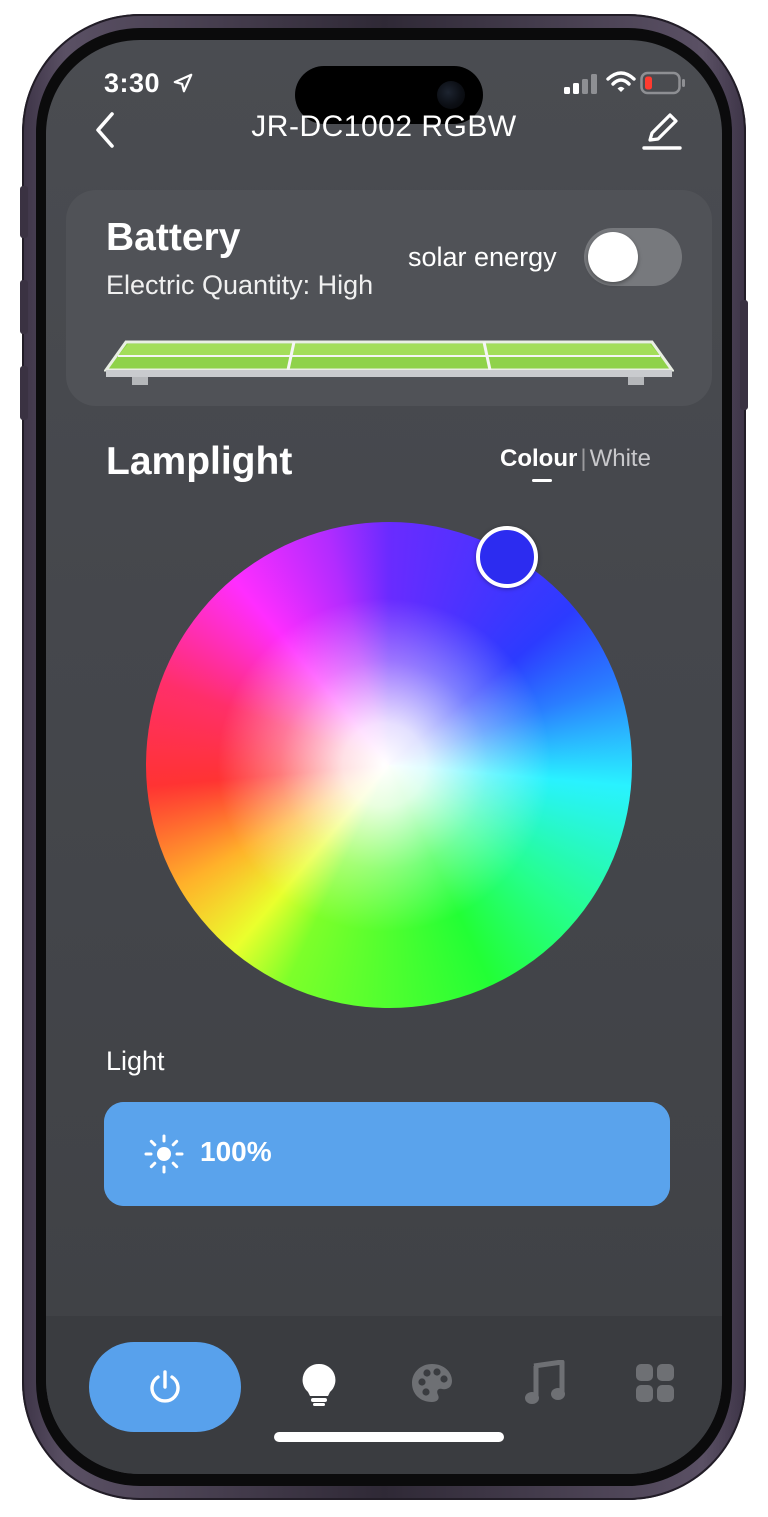 The width and height of the screenshot is (768, 1517). I want to click on tab-colour-underline, so click(542, 480).